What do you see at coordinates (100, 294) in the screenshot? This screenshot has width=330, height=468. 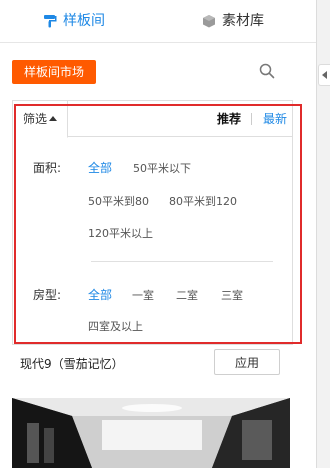 I see `rooms-option-all: 全部` at bounding box center [100, 294].